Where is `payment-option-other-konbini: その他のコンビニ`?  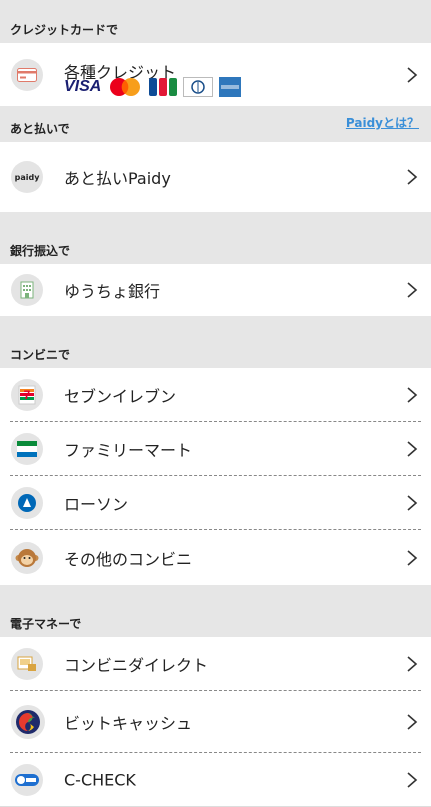
payment-option-other-konbini: その他のコンビニ is located at coordinates (215, 557).